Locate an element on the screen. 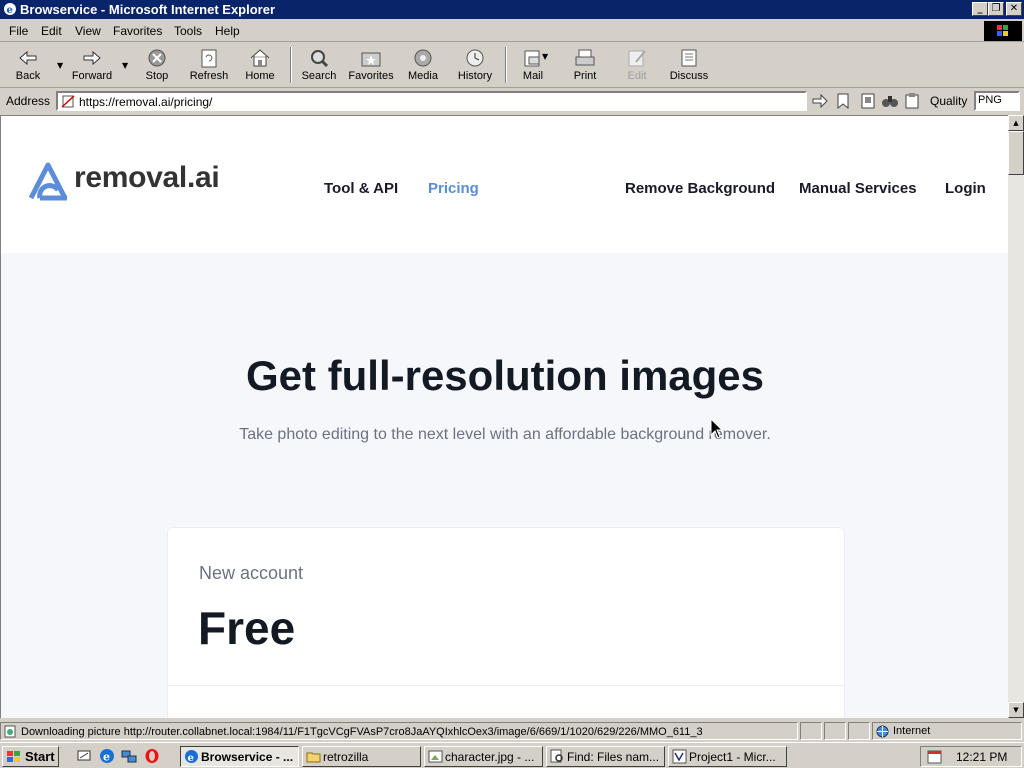 Image resolution: width=1024 pixels, height=768 pixels. edit-button: Edit is located at coordinates (637, 66).